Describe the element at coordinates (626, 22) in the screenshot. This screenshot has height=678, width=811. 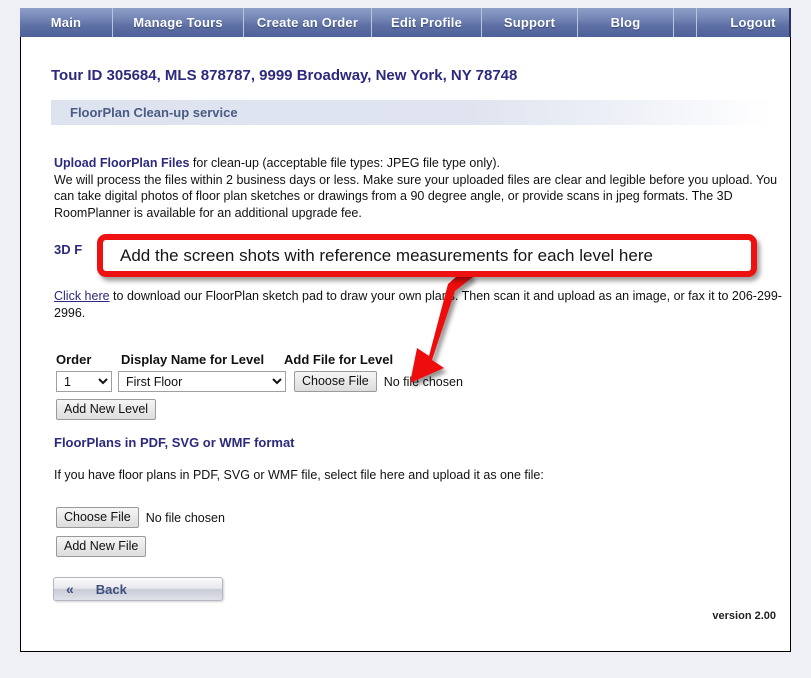
I see `nav-item-blog: Blog` at that location.